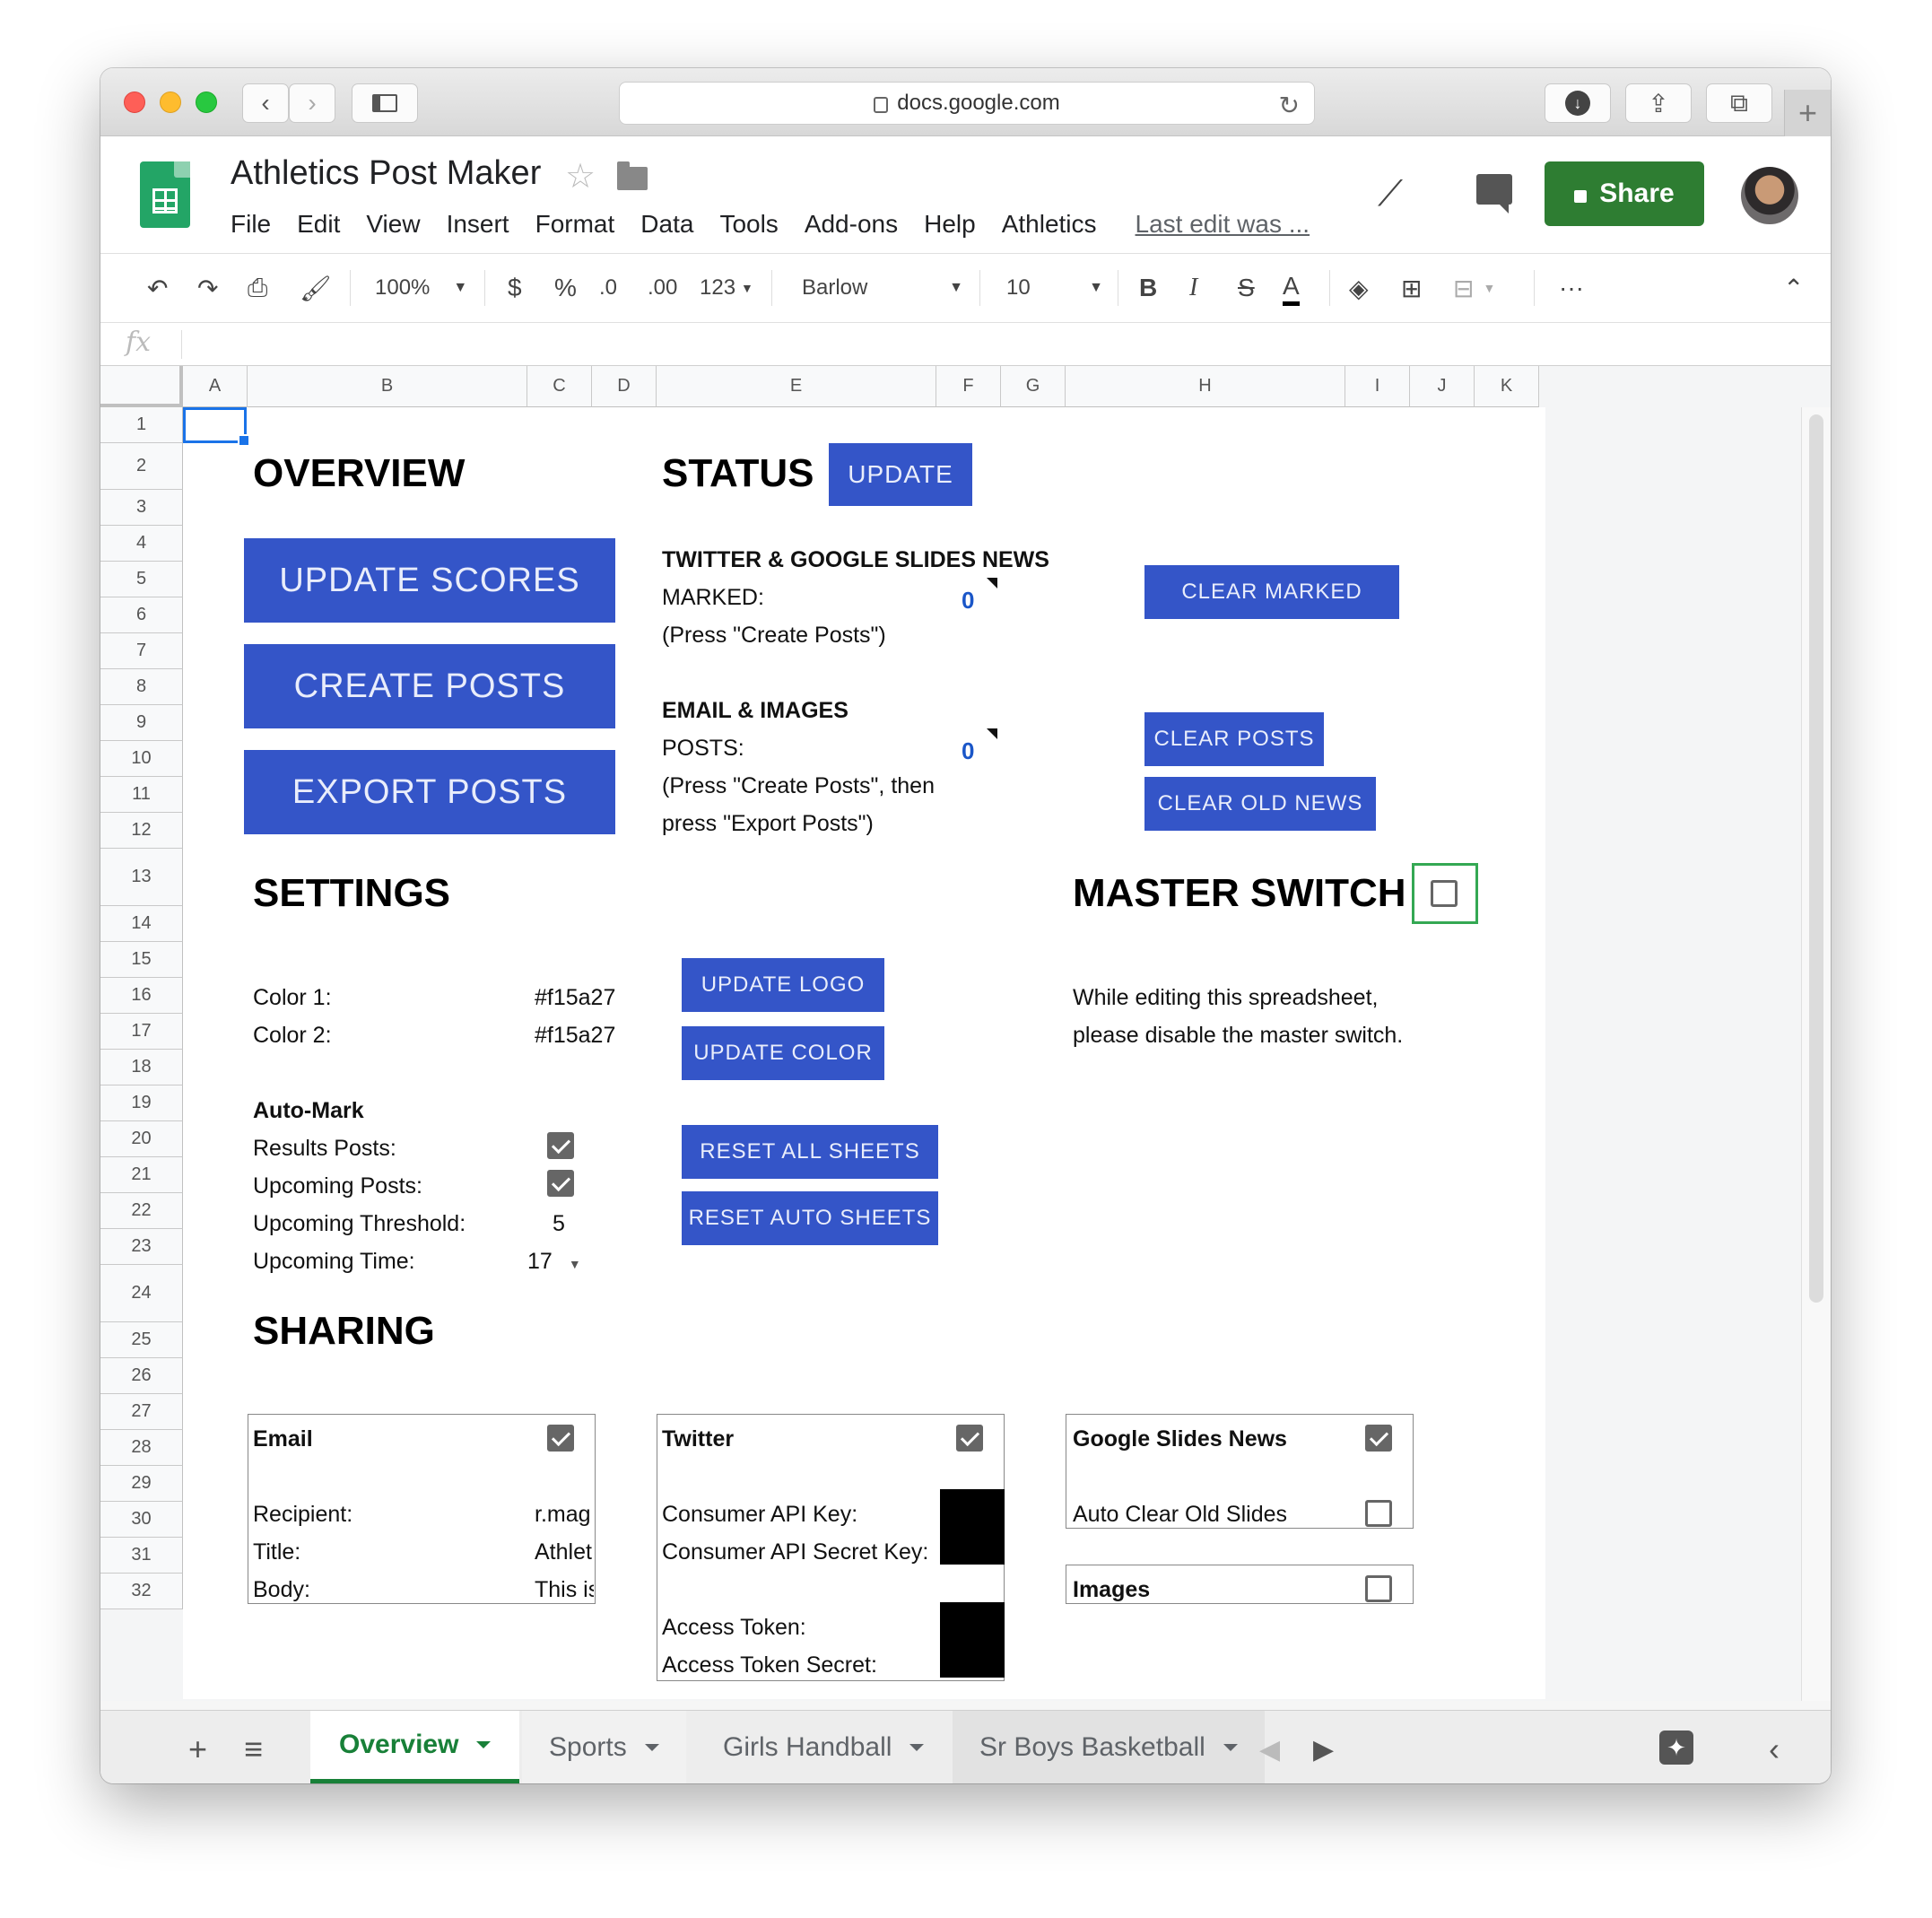 The width and height of the screenshot is (1932, 1918). Describe the element at coordinates (216, 427) in the screenshot. I see `selected-cell` at that location.